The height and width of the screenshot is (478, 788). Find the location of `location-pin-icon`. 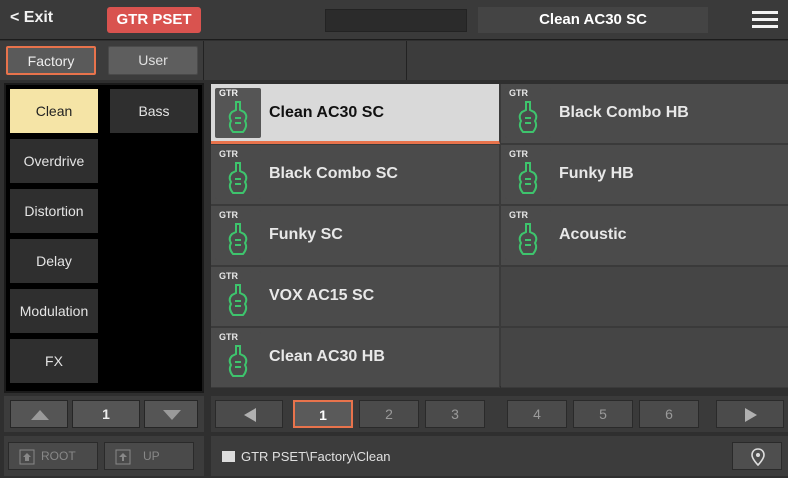

location-pin-icon is located at coordinates (758, 457).